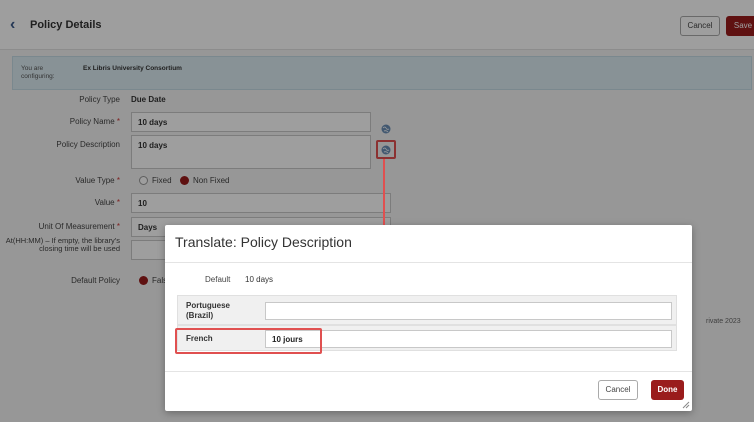  I want to click on french-highlight-annotation, so click(248, 341).